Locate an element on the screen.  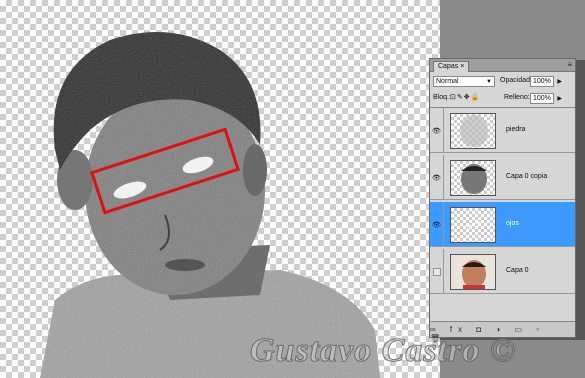
fill-field: 100% ▶ is located at coordinates (546, 98).